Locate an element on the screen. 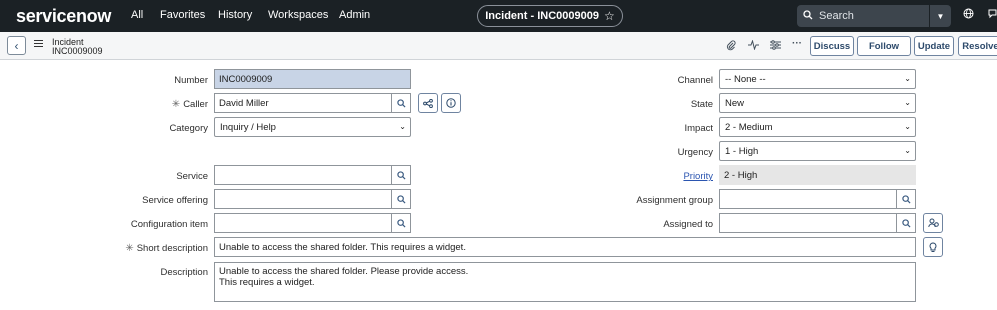 The image size is (997, 310). nav-history: History is located at coordinates (235, 15).